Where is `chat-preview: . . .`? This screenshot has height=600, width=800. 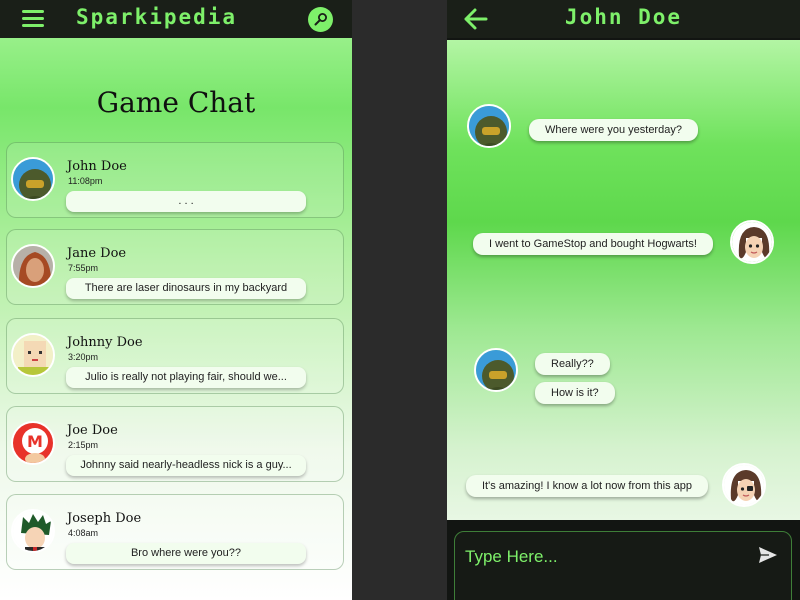
chat-preview: . . . is located at coordinates (186, 201).